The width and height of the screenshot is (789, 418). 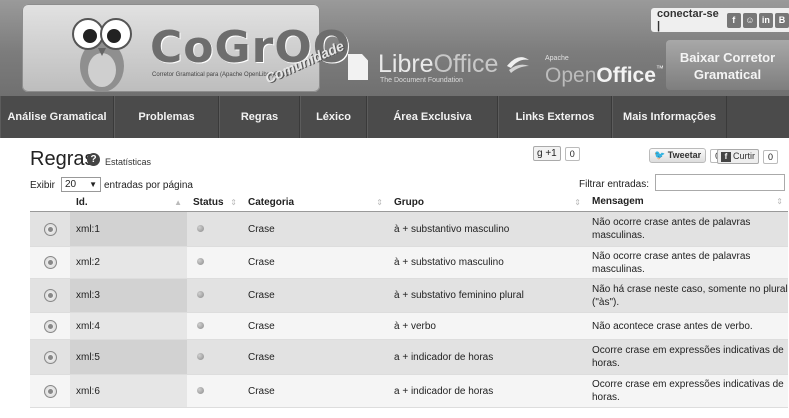 What do you see at coordinates (432, 117) in the screenshot?
I see `nav-area-exclusiva: Área Exclusiva` at bounding box center [432, 117].